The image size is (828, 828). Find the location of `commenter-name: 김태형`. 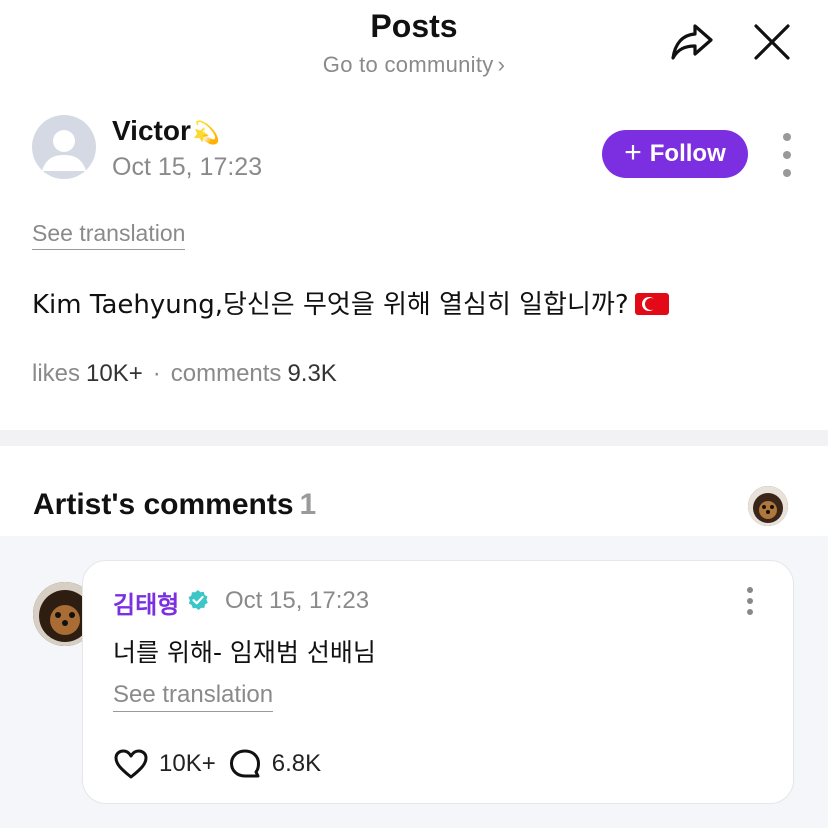

commenter-name: 김태형 is located at coordinates (146, 602).